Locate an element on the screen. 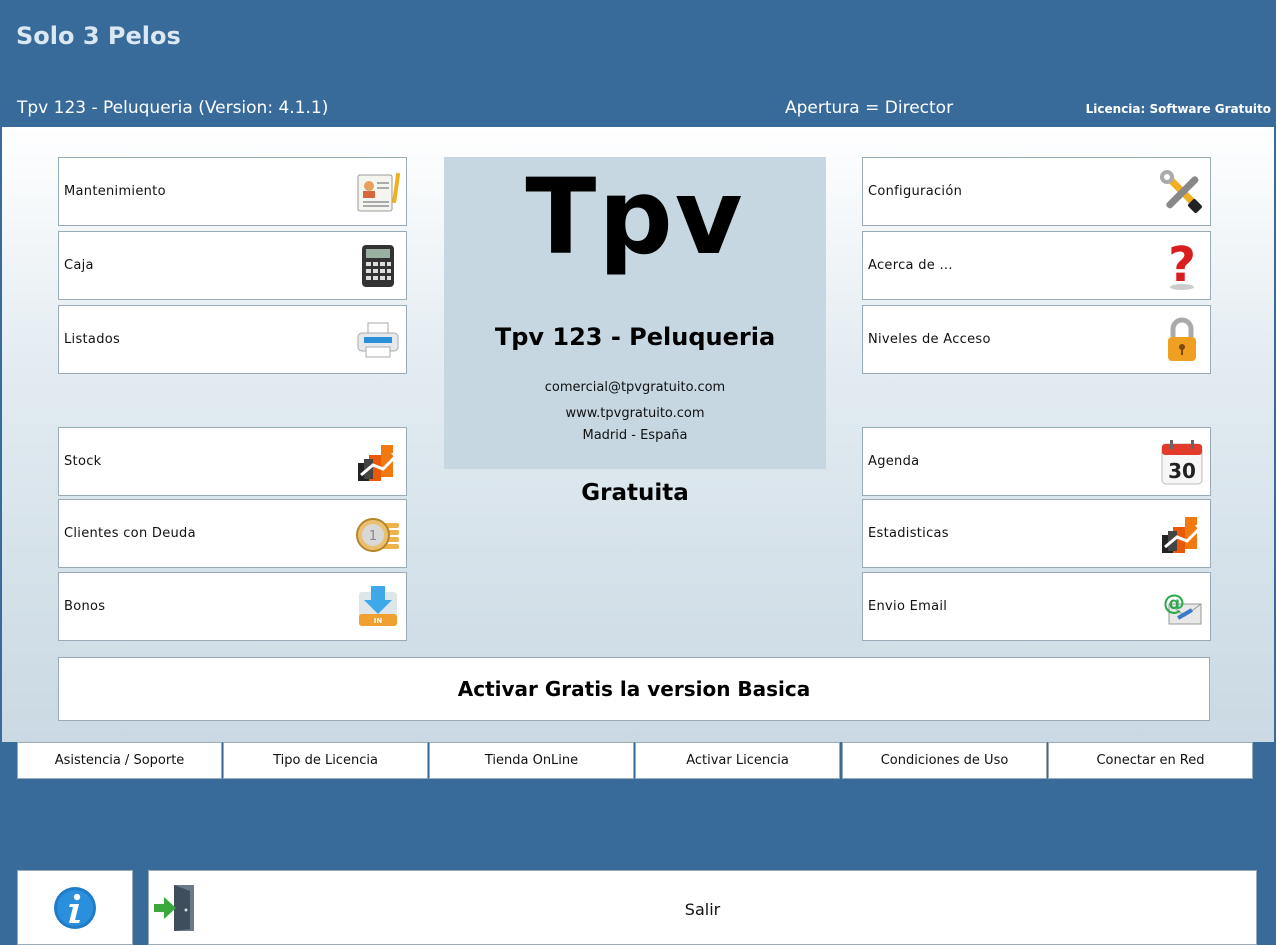 The height and width of the screenshot is (945, 1276). info-icon is located at coordinates (75, 907).